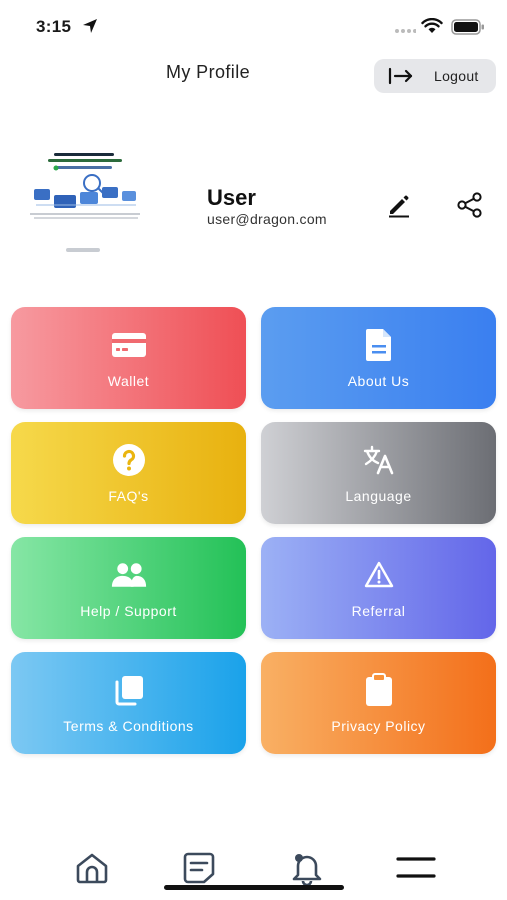  What do you see at coordinates (379, 460) in the screenshot?
I see `translate-icon` at bounding box center [379, 460].